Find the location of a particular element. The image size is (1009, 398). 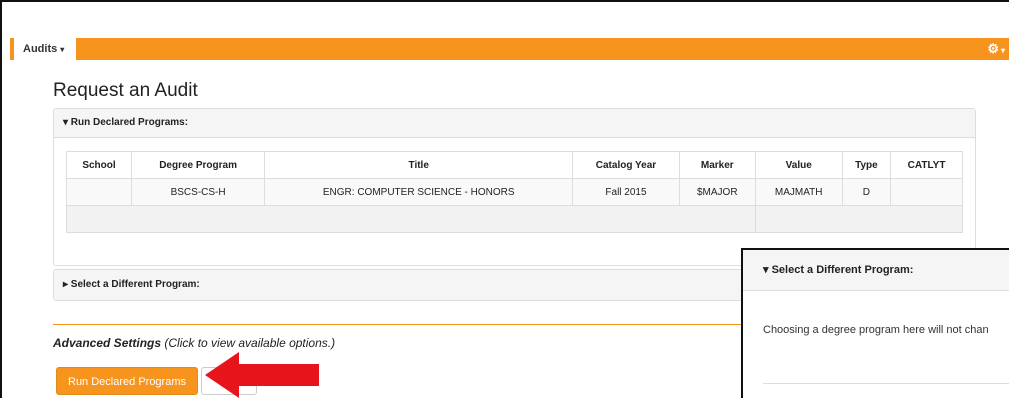

red-arrow-annotation is located at coordinates (262, 375).